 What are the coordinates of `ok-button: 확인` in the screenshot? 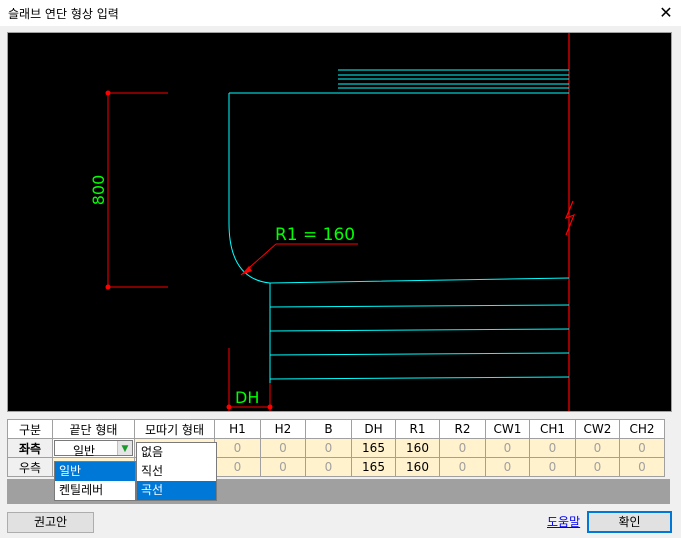 It's located at (629, 522).